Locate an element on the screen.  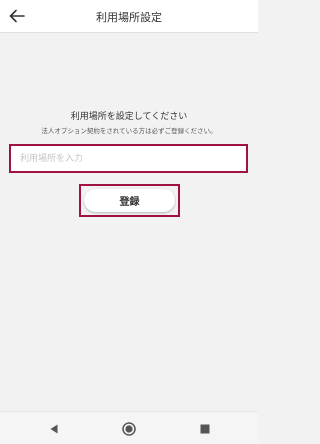
location-input-wrapper is located at coordinates (128, 158).